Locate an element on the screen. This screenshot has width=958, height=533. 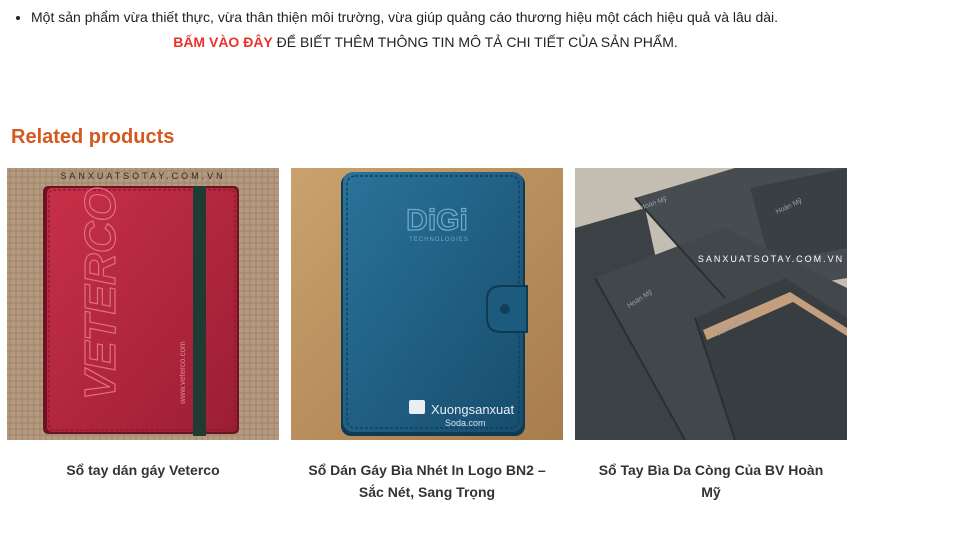
watermark-icon is located at coordinates (417, 407).